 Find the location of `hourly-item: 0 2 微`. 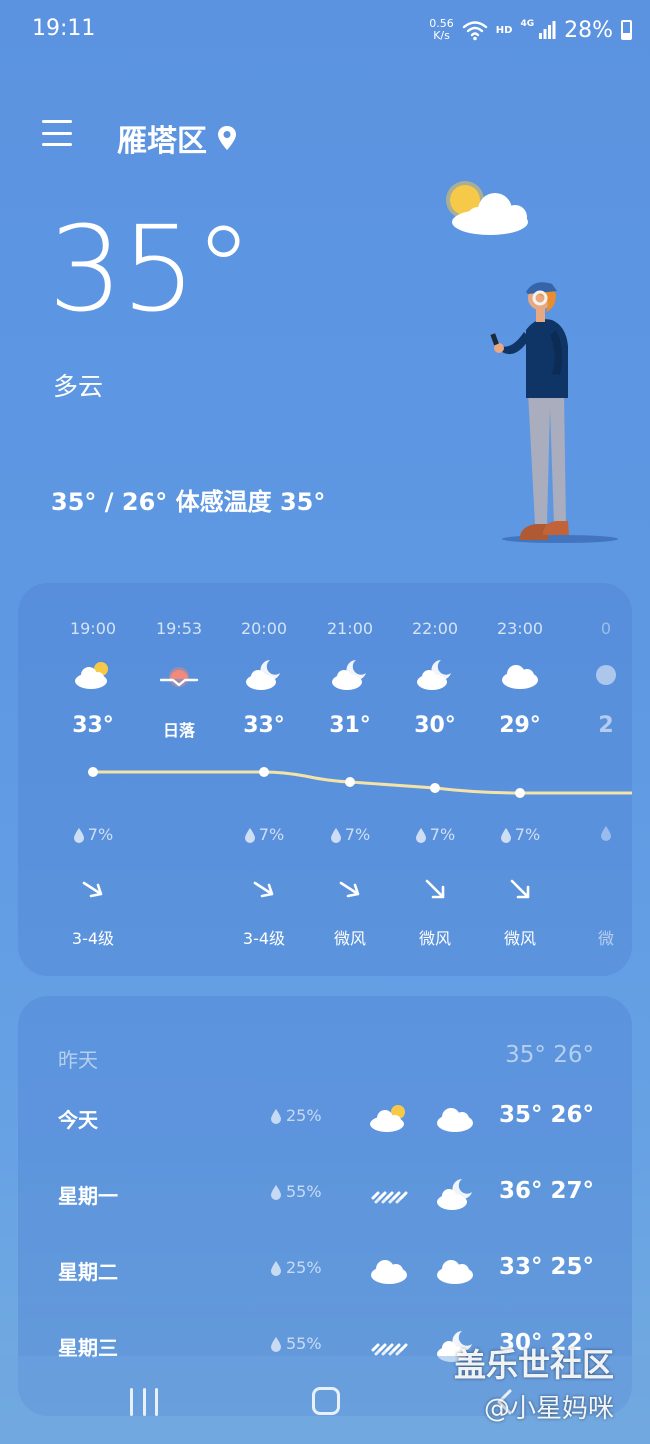

hourly-item: 0 2 微 is located at coordinates (596, 779).